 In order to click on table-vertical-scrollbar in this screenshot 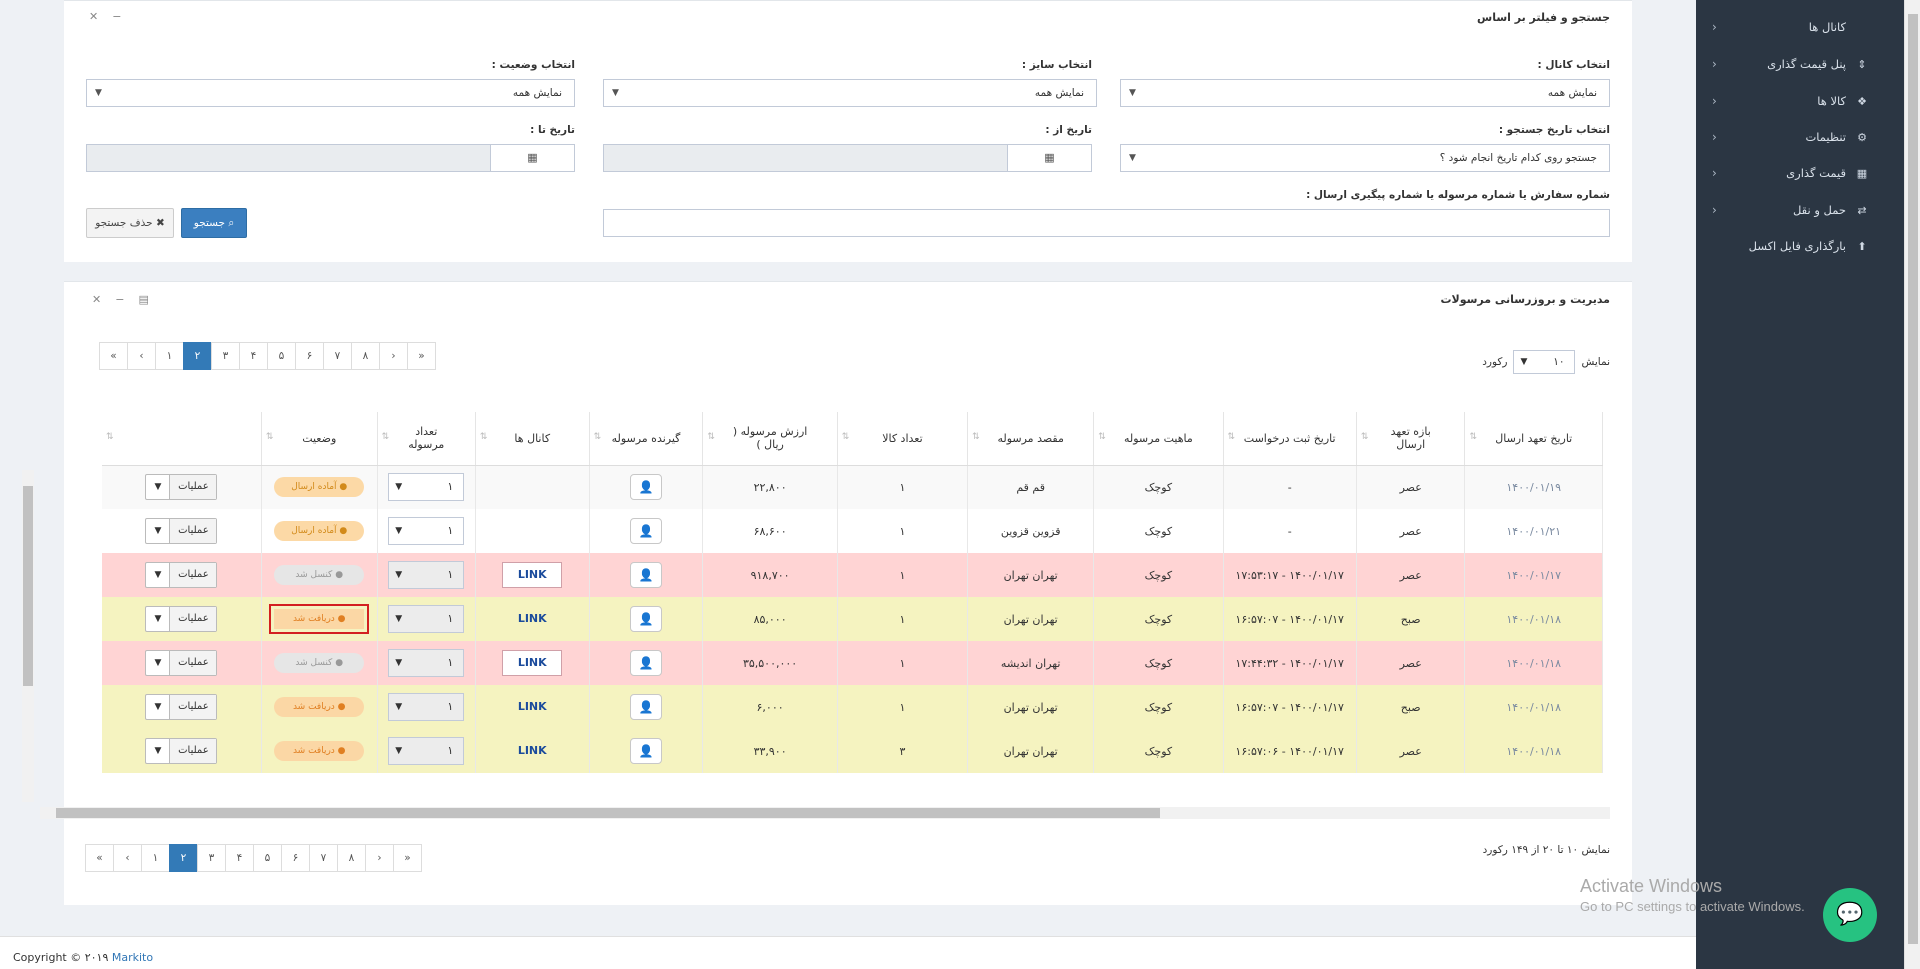, I will do `click(28, 636)`.